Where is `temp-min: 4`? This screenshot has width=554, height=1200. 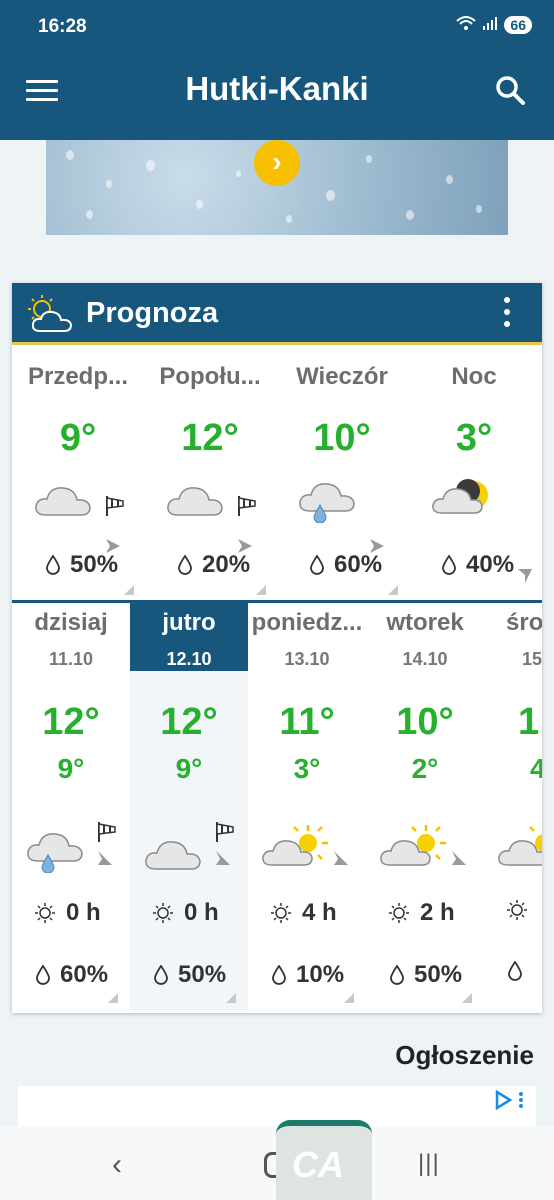 temp-min: 4 is located at coordinates (536, 768).